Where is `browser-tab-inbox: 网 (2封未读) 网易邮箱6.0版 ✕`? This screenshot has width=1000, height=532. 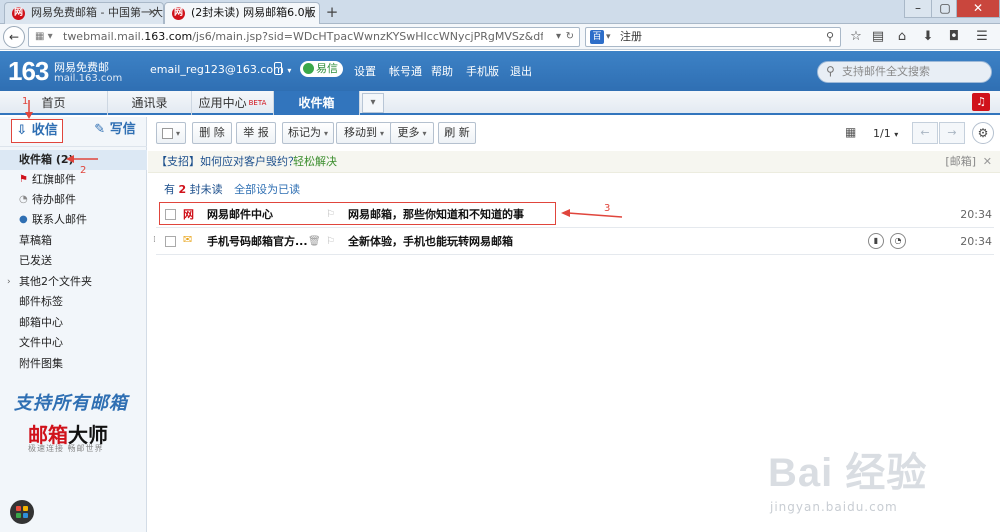 browser-tab-inbox: 网 (2封未读) 网易邮箱6.0版 ✕ is located at coordinates (242, 13).